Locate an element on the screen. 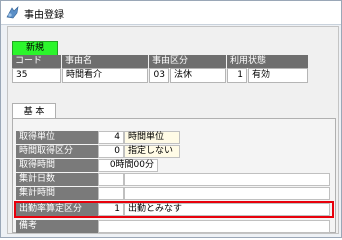  window-title: 事由登録 is located at coordinates (44, 15).